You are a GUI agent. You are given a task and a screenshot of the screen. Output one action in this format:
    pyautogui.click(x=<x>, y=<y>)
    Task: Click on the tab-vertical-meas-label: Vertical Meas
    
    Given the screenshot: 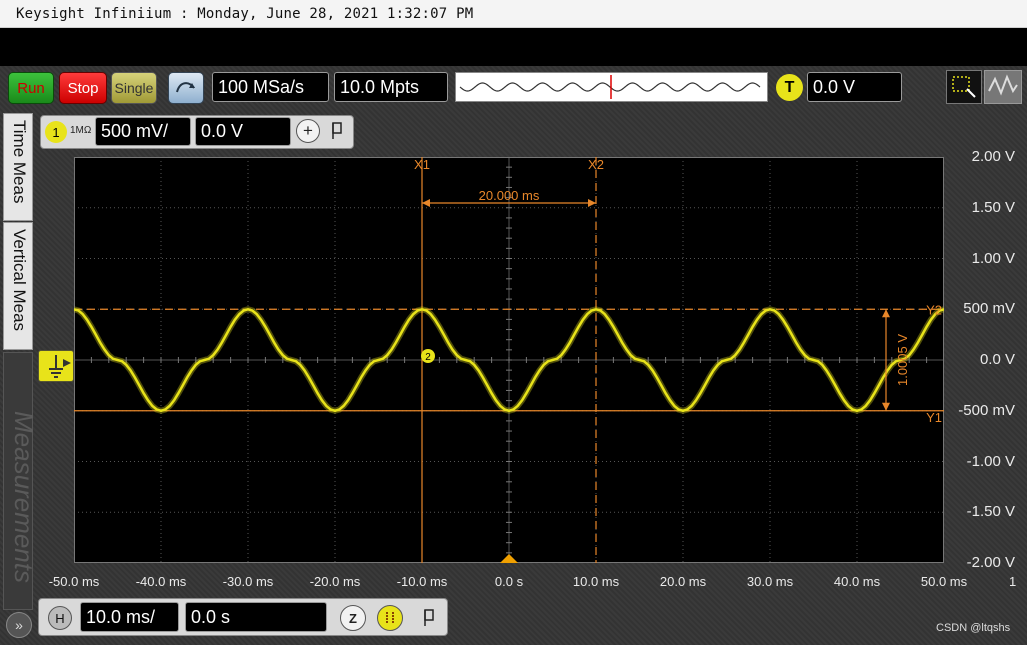 What is the action you would take?
    pyautogui.click(x=19, y=280)
    